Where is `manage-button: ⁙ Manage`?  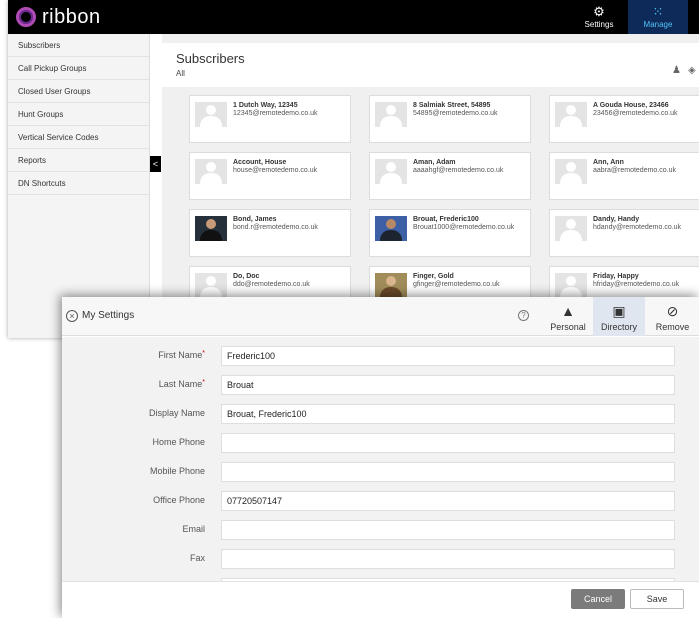
manage-button: ⁙ Manage is located at coordinates (658, 17).